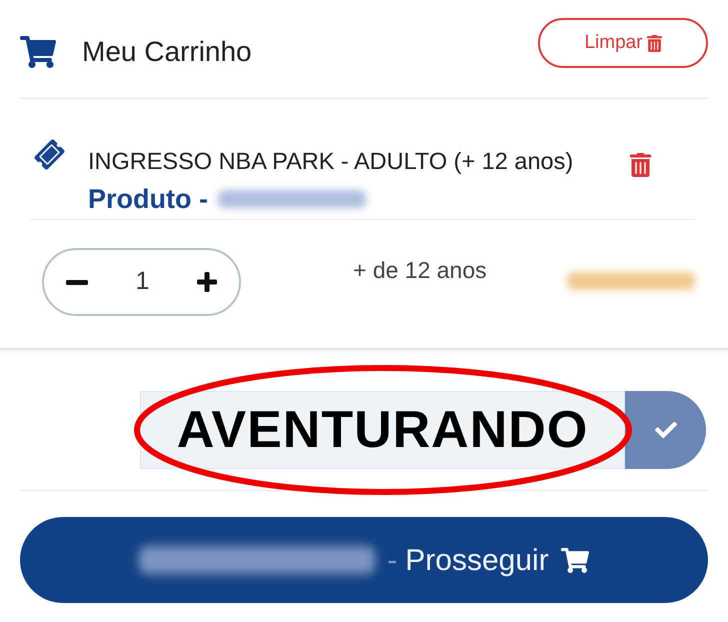 Image resolution: width=728 pixels, height=622 pixels. I want to click on product-name: INGRESSO NBA PARK - ADULTO (+ 12 anos), so click(331, 161).